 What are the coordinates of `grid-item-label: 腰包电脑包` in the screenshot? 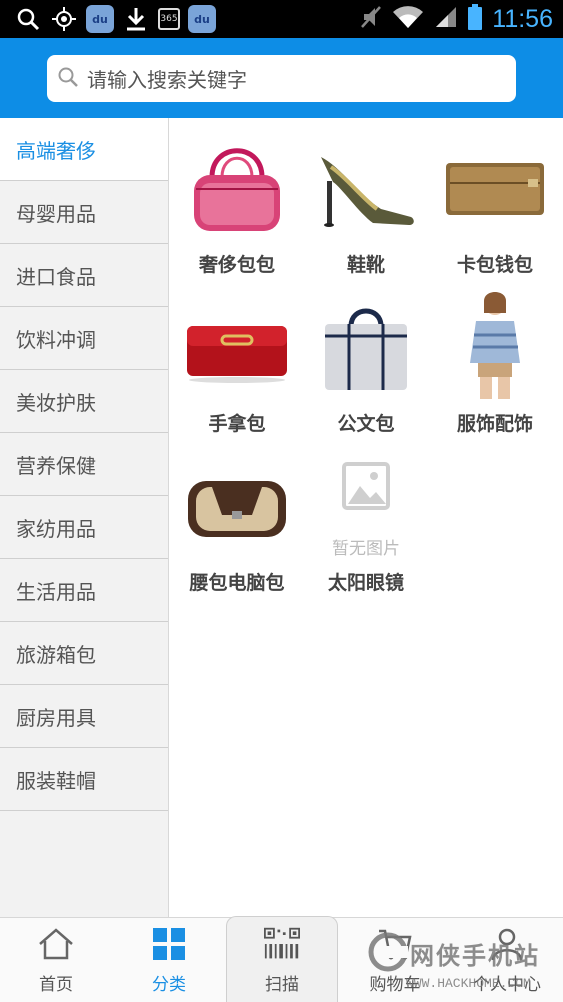 It's located at (237, 583).